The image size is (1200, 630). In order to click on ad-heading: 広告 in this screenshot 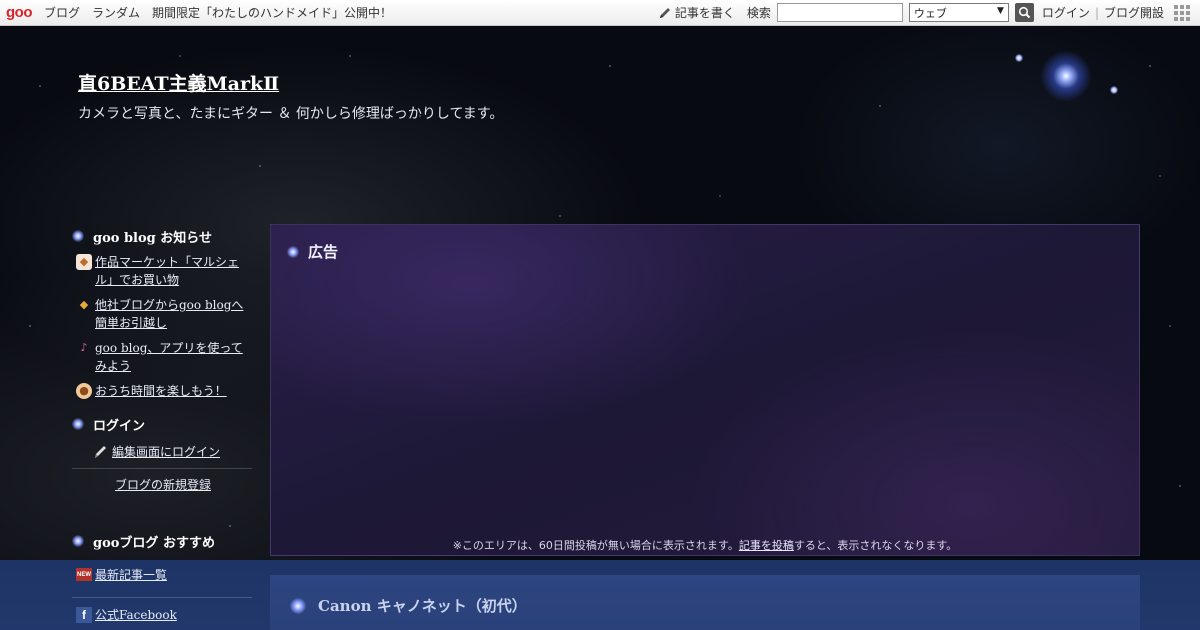, I will do `click(312, 251)`.